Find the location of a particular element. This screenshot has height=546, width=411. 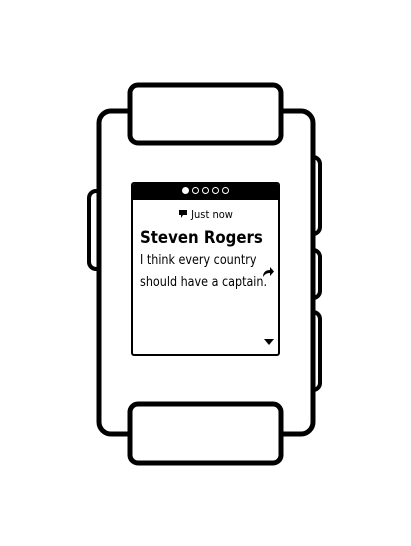

bottom-strap is located at coordinates (205, 433).